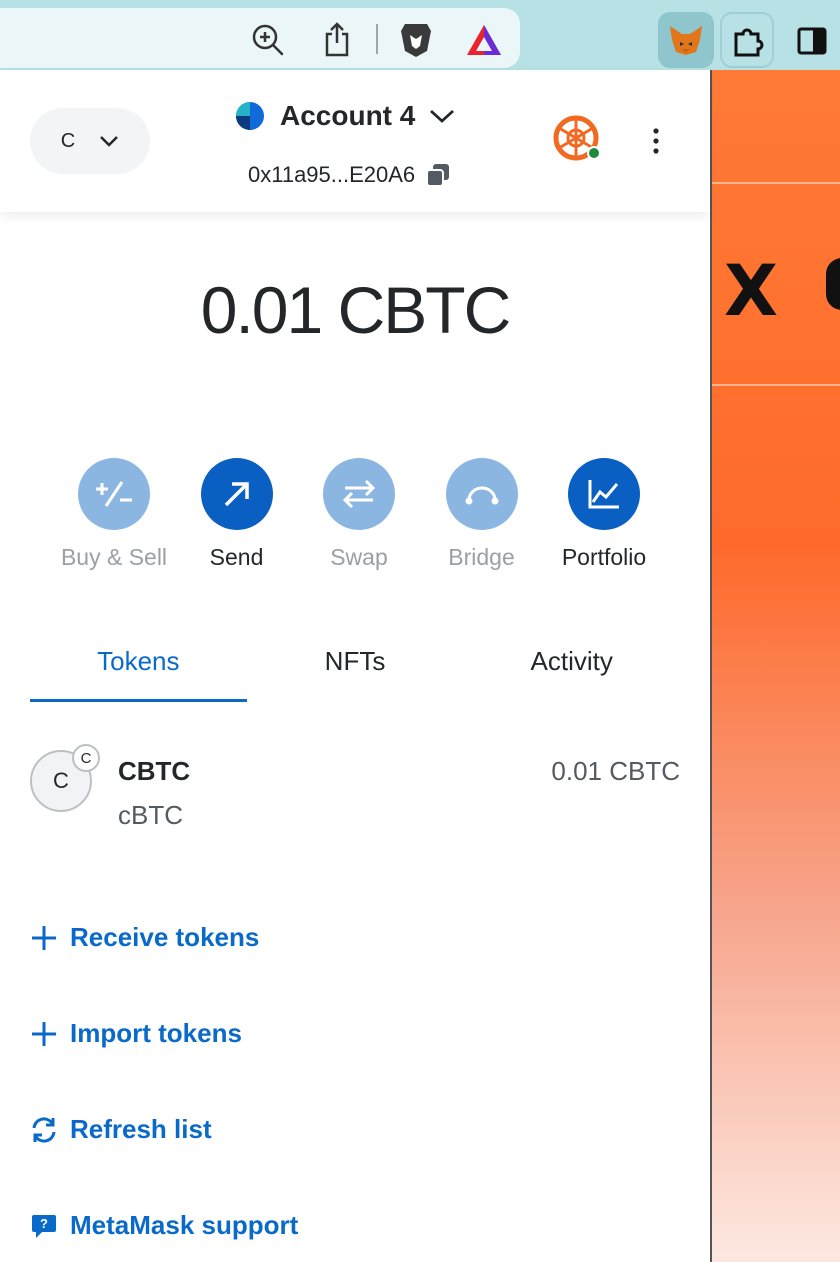  Describe the element at coordinates (833, 284) in the screenshot. I see `site-logo-icon` at that location.